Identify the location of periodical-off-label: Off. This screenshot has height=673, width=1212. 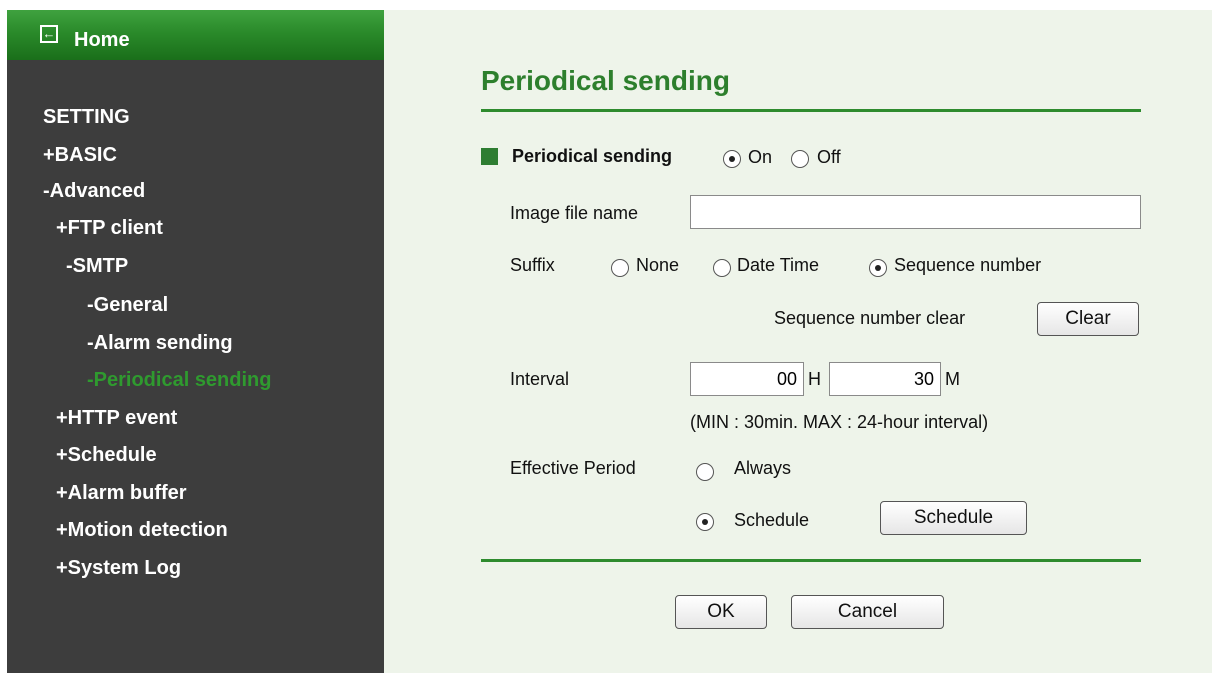
(829, 157).